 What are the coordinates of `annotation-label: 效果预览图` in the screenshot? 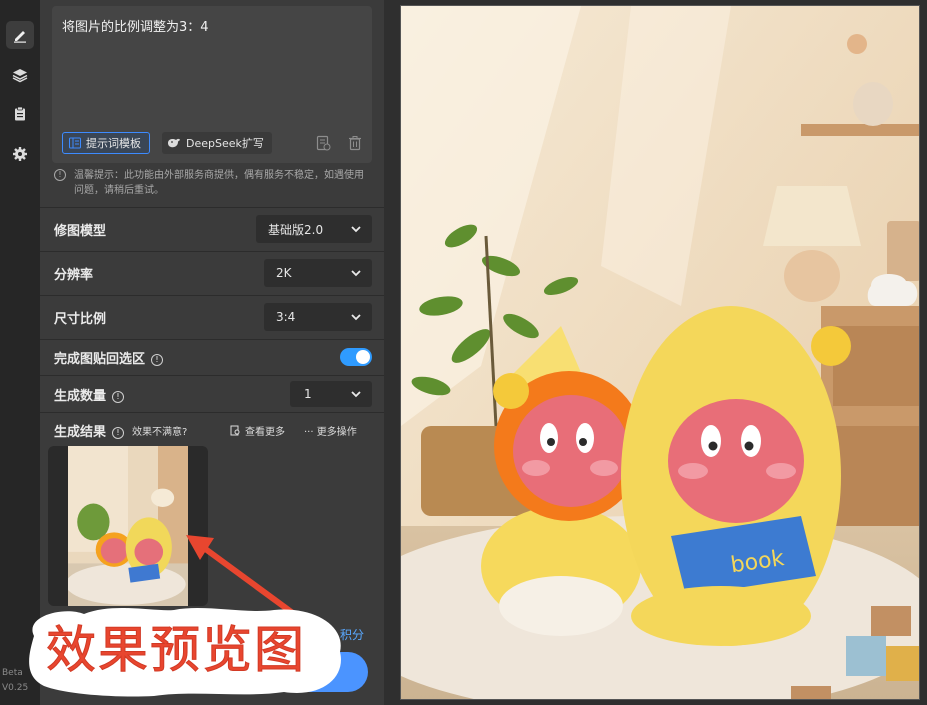 It's located at (185, 652).